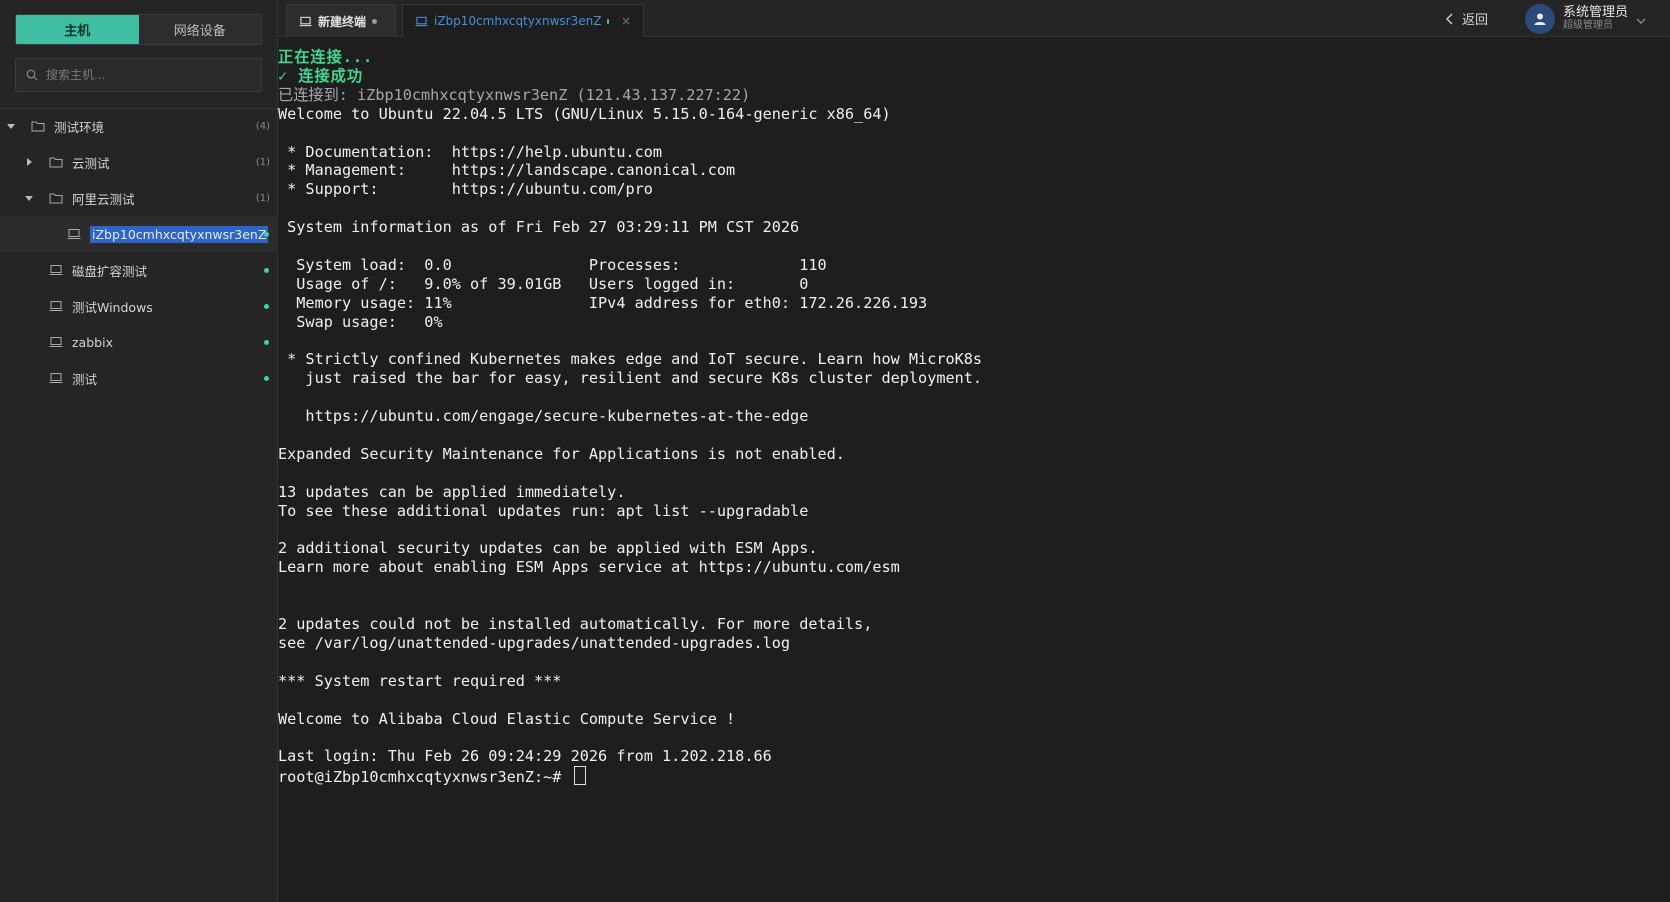 The height and width of the screenshot is (902, 1670). Describe the element at coordinates (139, 162) in the screenshot. I see `tree-folder-cloud-test: 云测试 (1)` at that location.